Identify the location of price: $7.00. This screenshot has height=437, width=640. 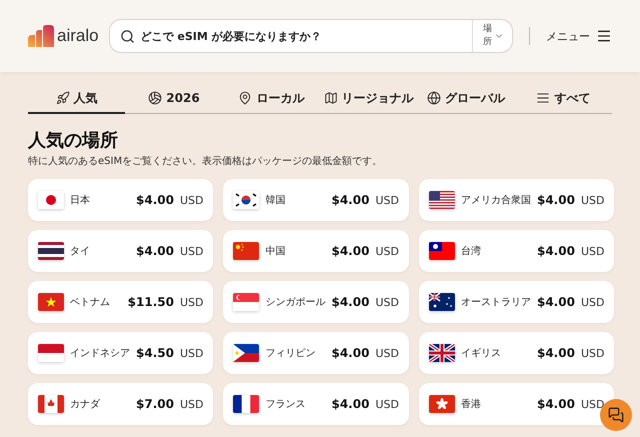
(155, 404).